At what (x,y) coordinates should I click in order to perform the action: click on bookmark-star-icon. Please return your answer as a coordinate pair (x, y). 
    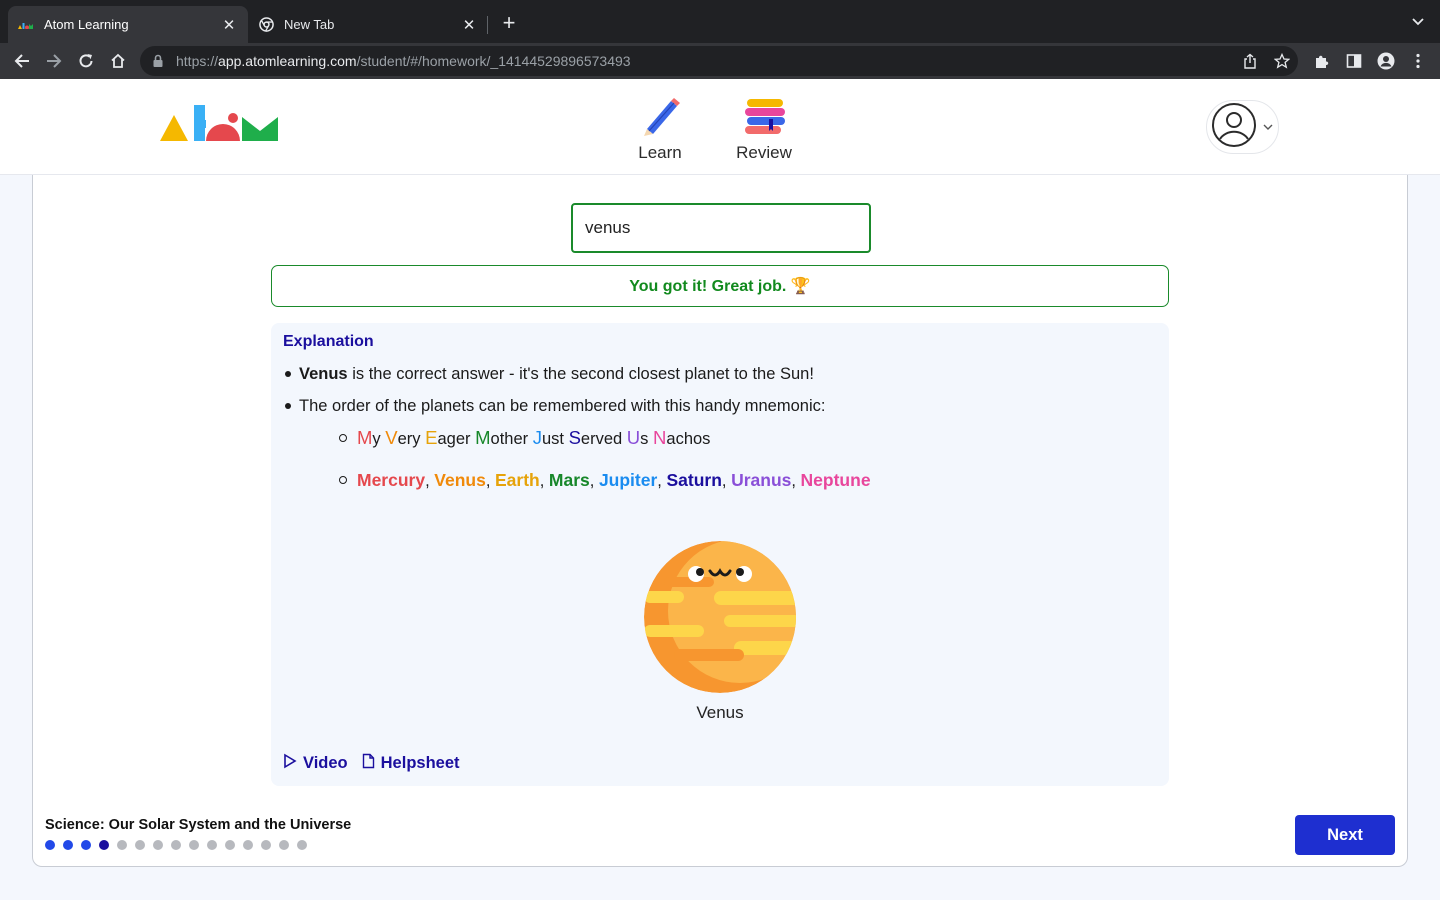
    Looking at the image, I should click on (1282, 61).